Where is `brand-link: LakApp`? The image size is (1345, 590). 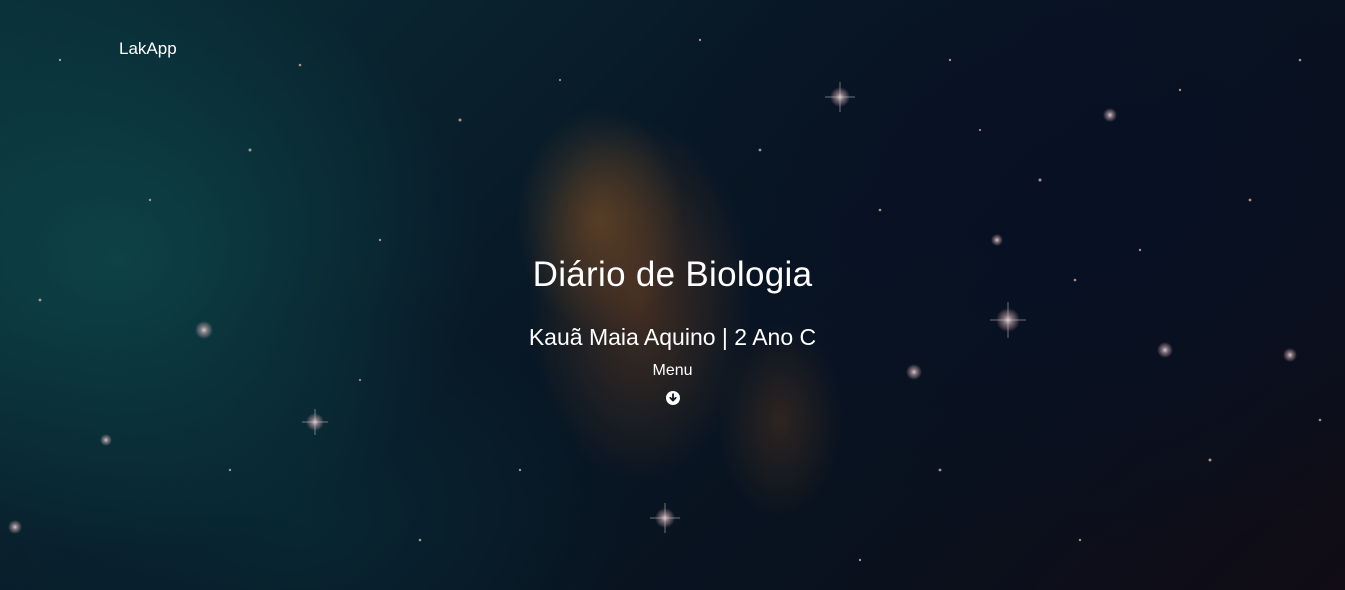
brand-link: LakApp is located at coordinates (148, 49).